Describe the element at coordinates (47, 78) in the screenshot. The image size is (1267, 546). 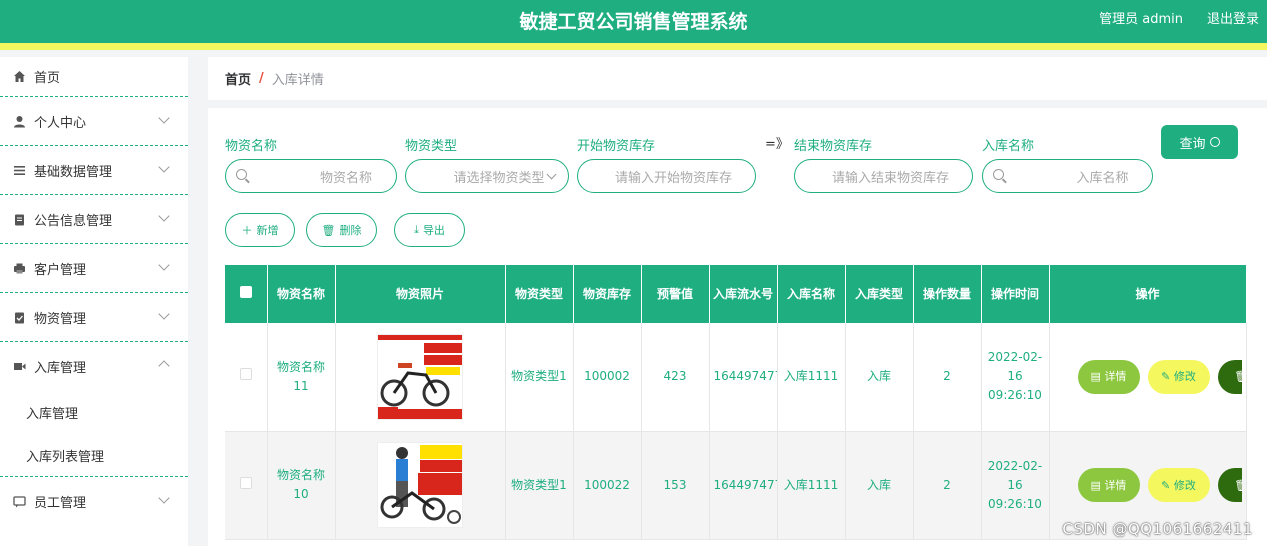
I see `sidebar-item-label: 首页` at that location.